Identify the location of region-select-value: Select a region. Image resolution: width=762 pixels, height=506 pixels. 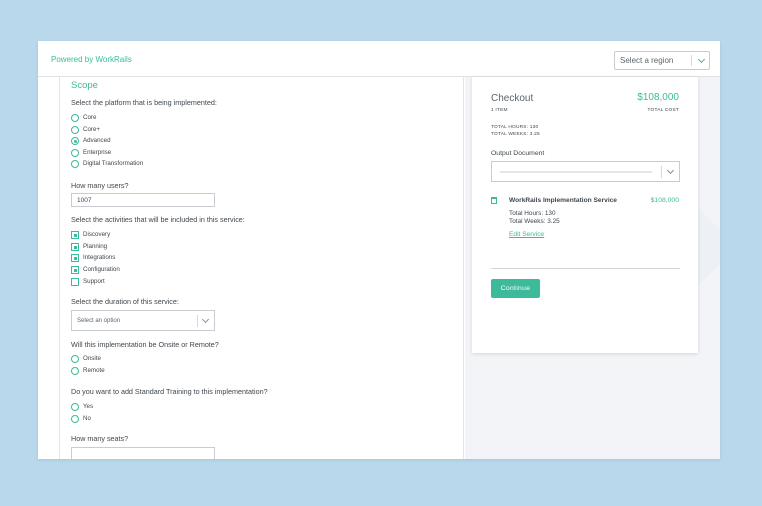
(647, 60).